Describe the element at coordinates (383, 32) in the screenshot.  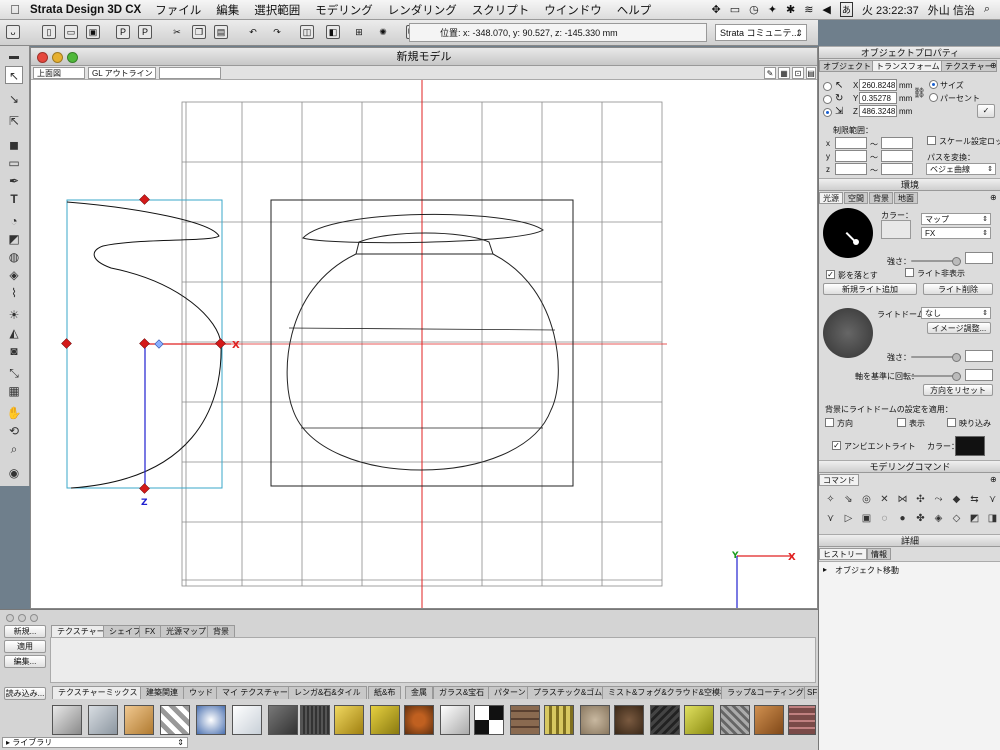
I see `bug-icon: ✺` at that location.